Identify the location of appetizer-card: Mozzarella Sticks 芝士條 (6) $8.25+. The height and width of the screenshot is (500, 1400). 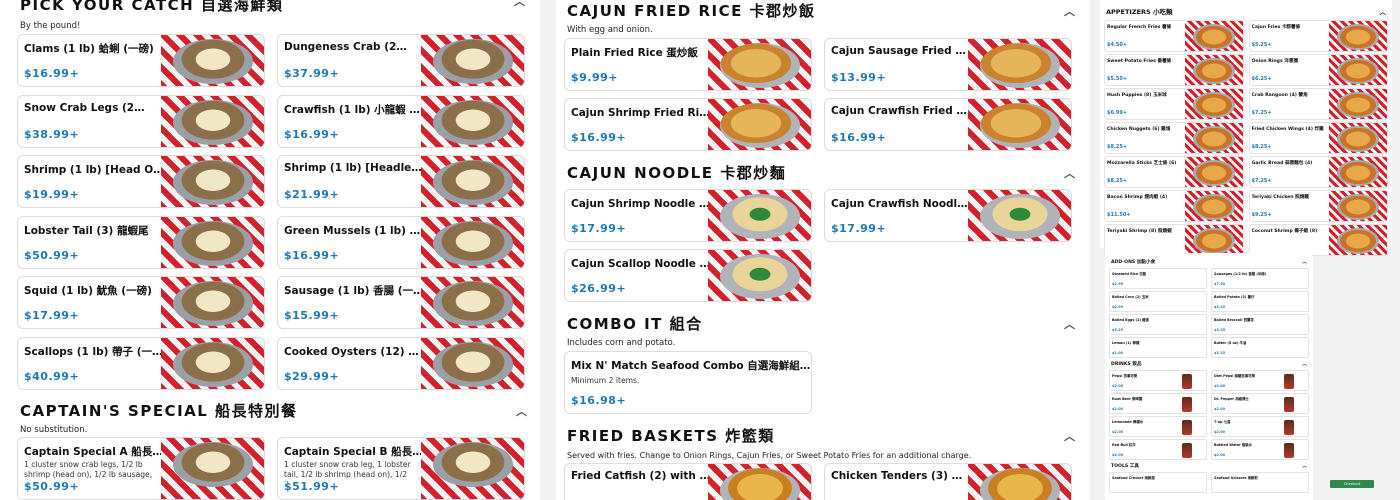
(1174, 172).